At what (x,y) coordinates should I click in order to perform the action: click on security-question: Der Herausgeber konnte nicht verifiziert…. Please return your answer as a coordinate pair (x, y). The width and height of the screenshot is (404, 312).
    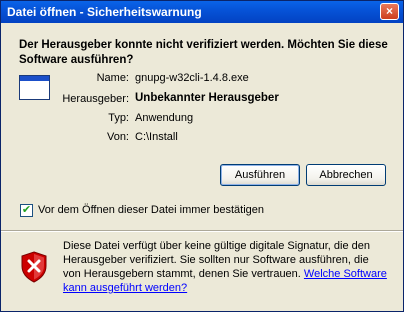
    Looking at the image, I should click on (203, 52).